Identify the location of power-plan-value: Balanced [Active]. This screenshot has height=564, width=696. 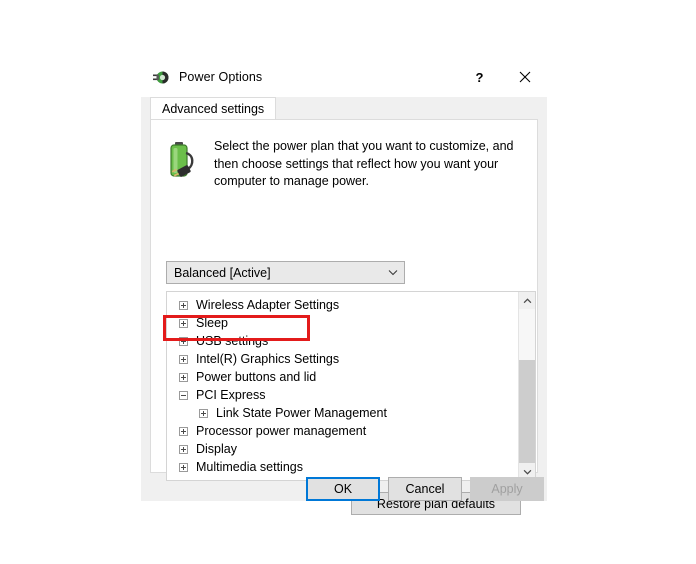
(222, 272).